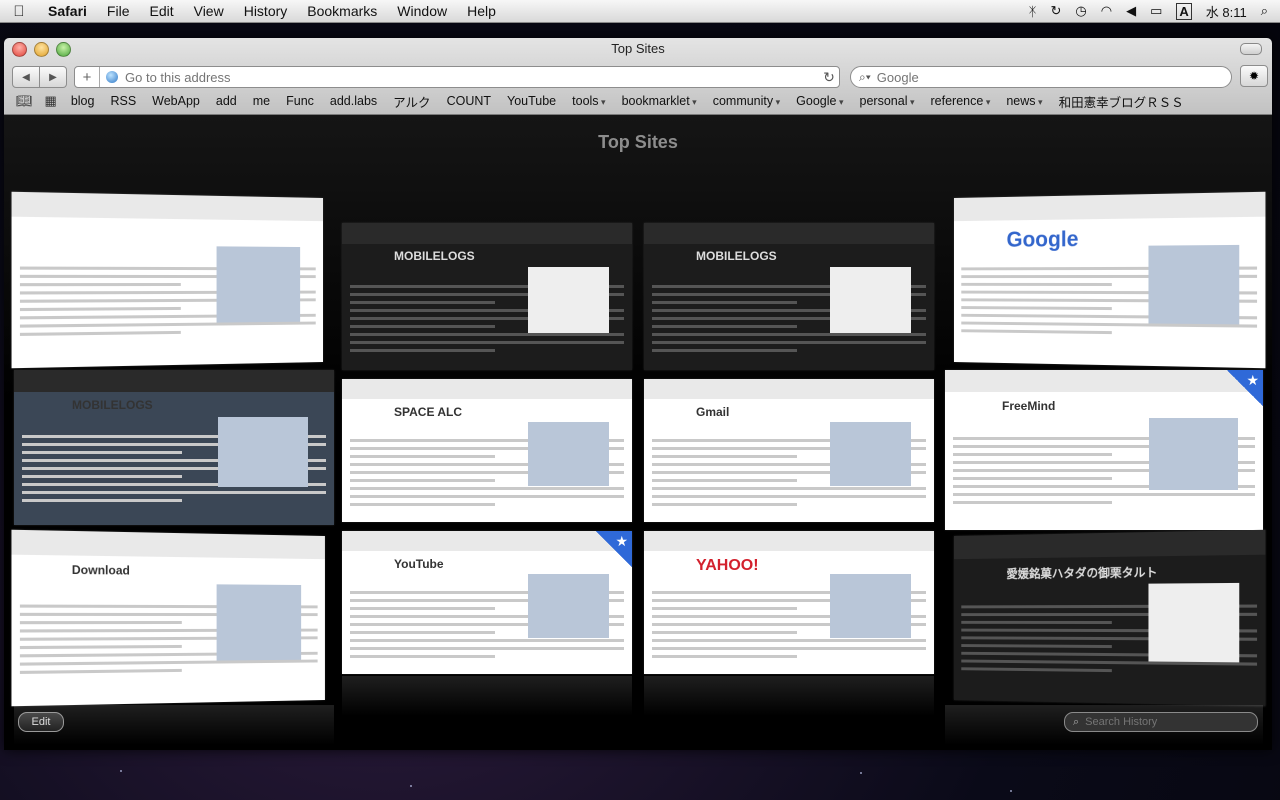 The height and width of the screenshot is (800, 1280). What do you see at coordinates (118, 11) in the screenshot?
I see `menu-file: File` at bounding box center [118, 11].